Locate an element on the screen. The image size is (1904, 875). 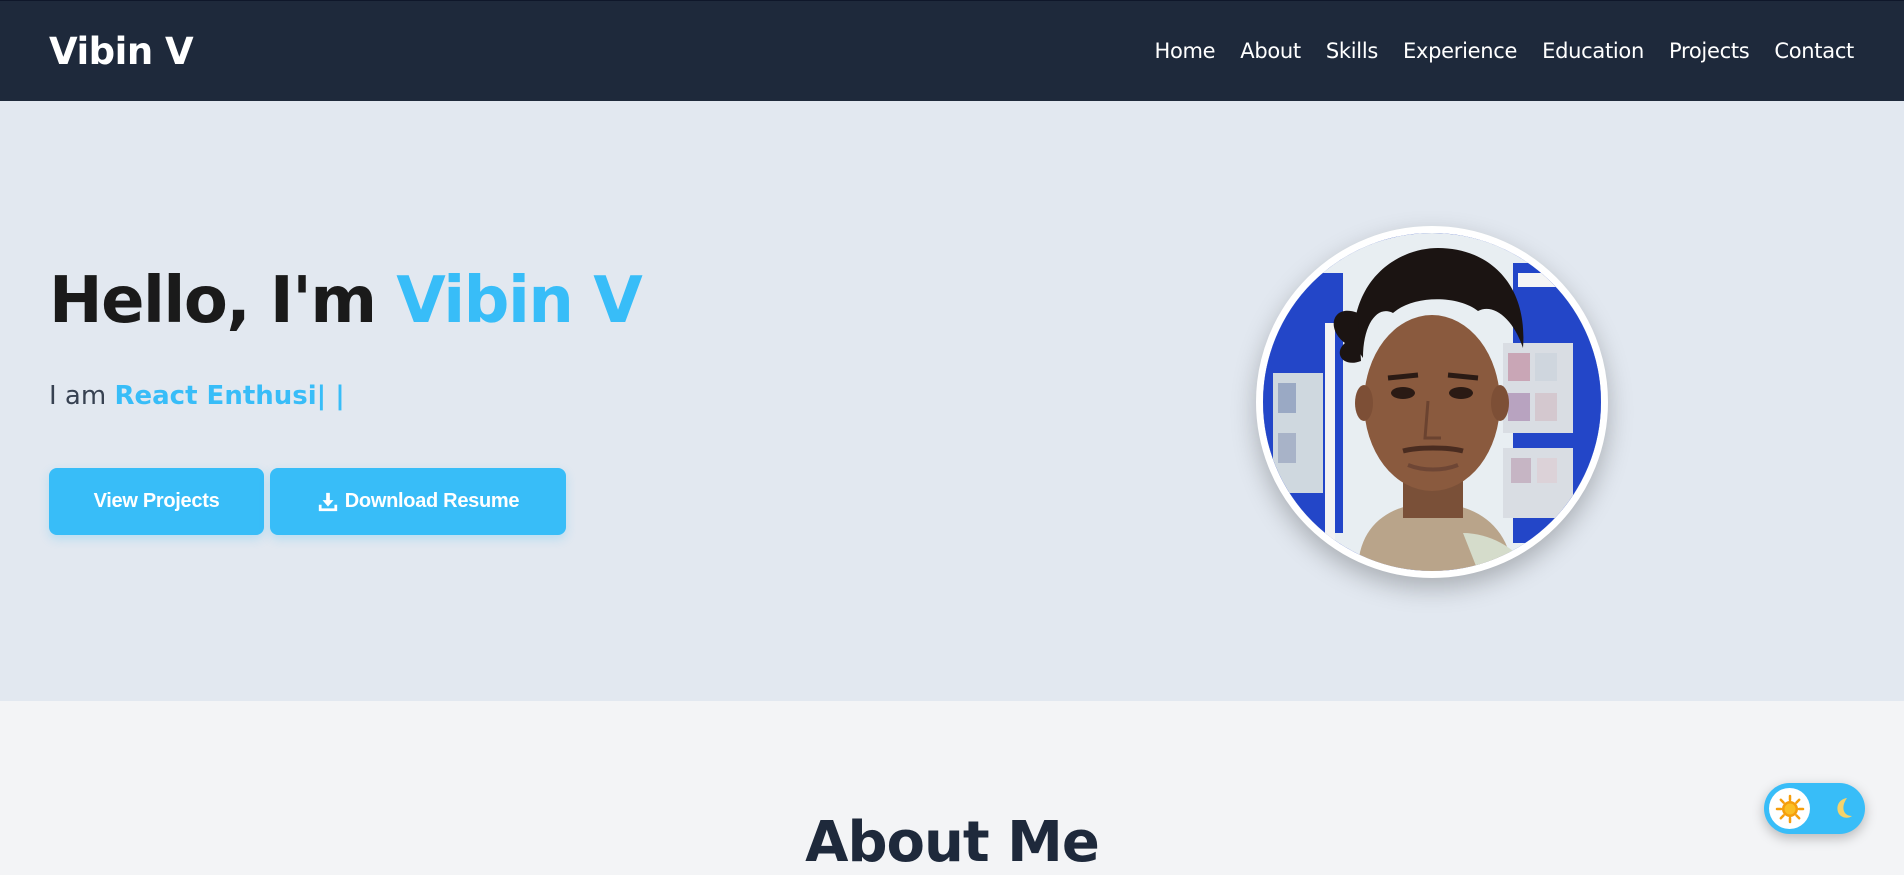
sun-icon is located at coordinates (1789, 808).